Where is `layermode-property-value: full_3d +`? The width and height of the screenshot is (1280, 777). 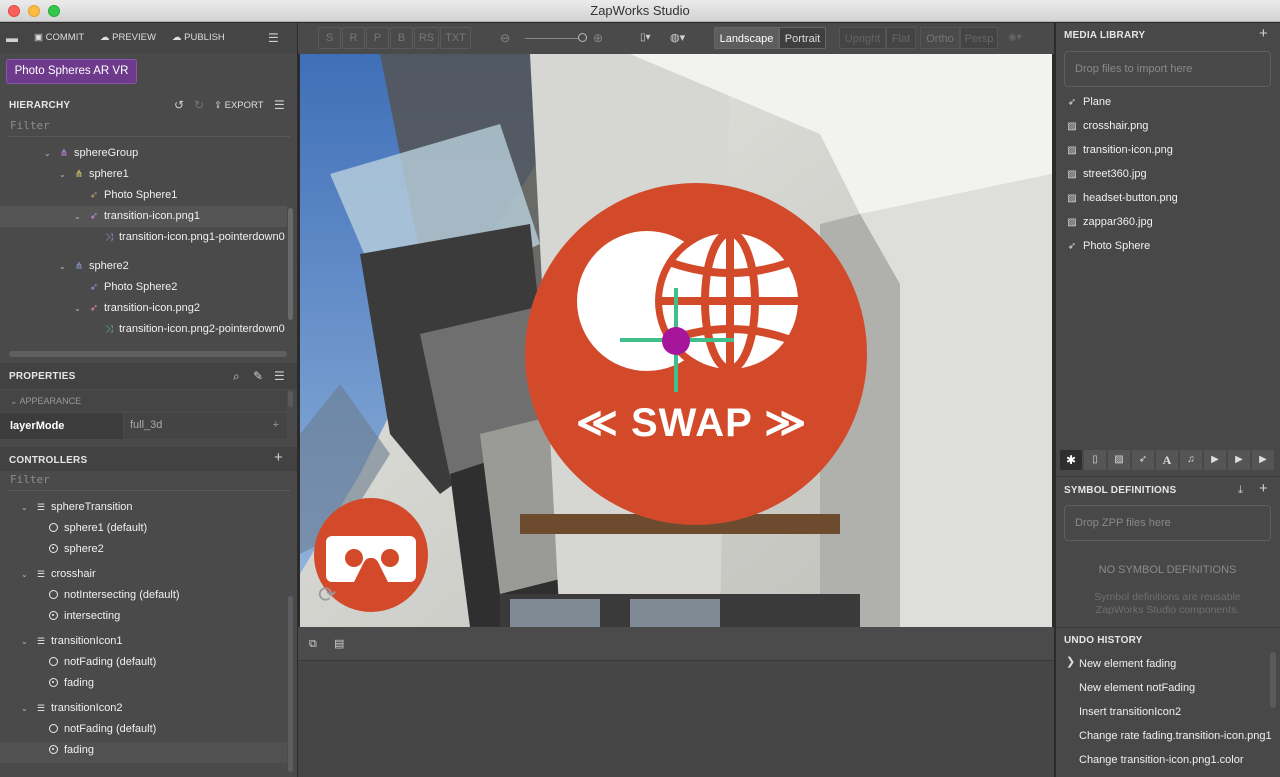 layermode-property-value: full_3d + is located at coordinates (205, 426).